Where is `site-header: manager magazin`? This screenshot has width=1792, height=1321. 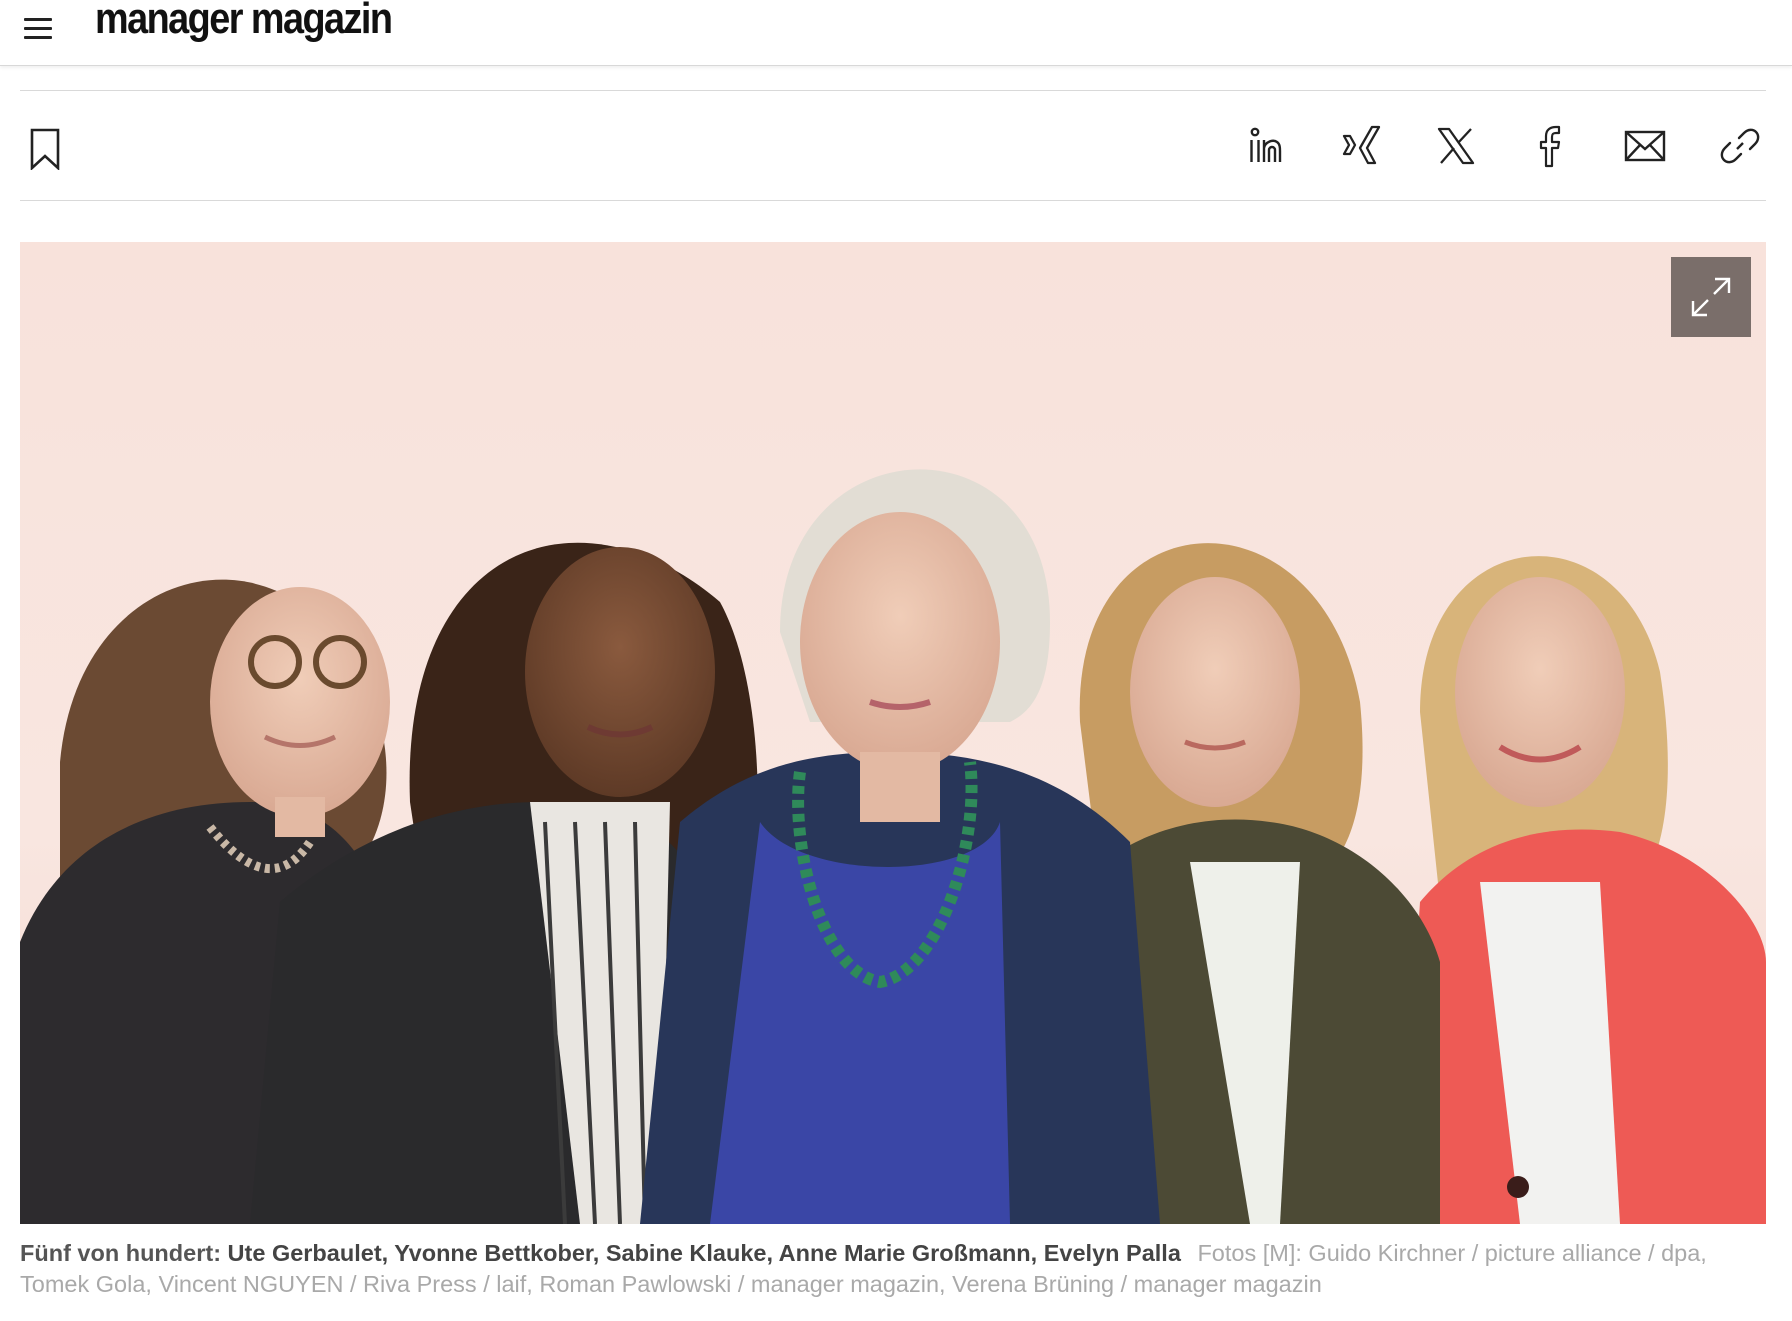 site-header: manager magazin is located at coordinates (896, 33).